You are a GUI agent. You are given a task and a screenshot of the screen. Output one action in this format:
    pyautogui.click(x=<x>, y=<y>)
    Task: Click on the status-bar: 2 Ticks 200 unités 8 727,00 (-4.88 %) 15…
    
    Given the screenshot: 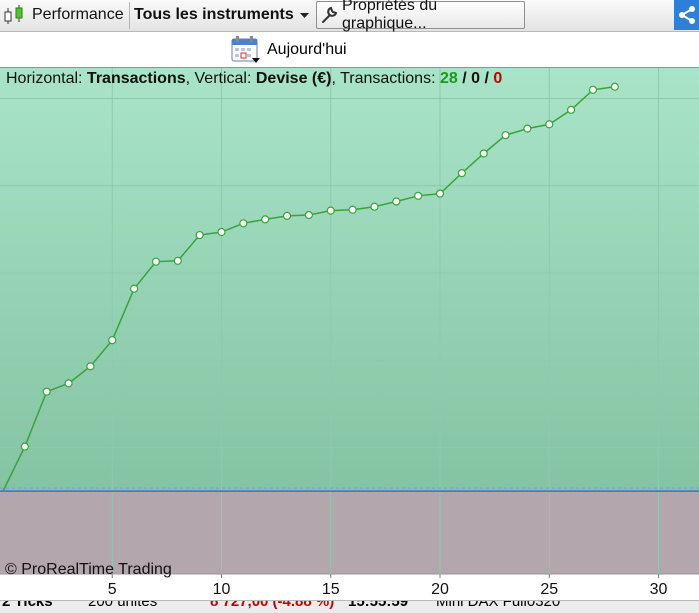 What is the action you would take?
    pyautogui.click(x=349, y=606)
    